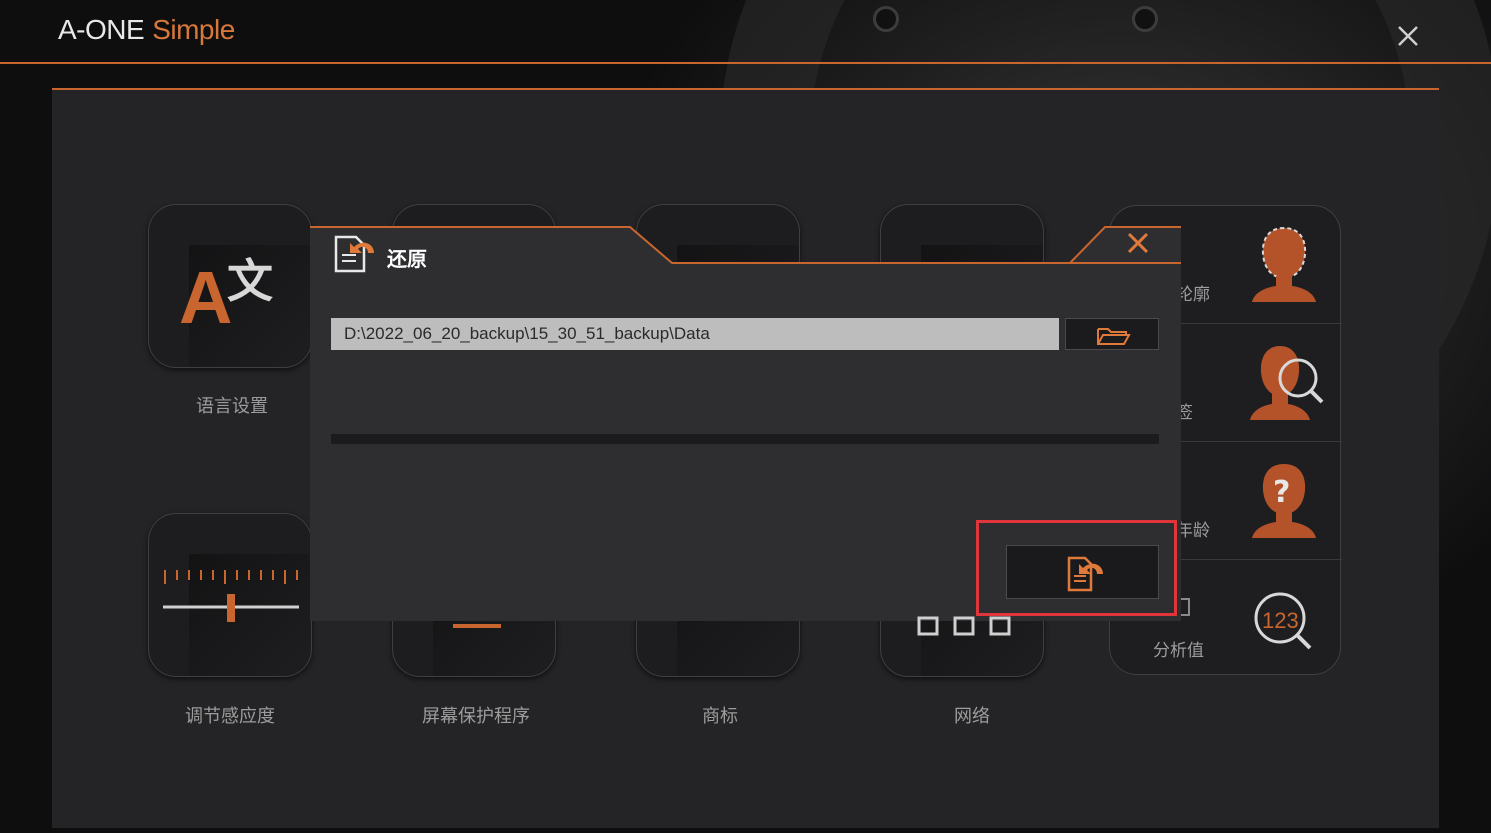 The width and height of the screenshot is (1491, 833). Describe the element at coordinates (476, 716) in the screenshot. I see `tile-label-screensaver: 屏幕保护程序` at that location.